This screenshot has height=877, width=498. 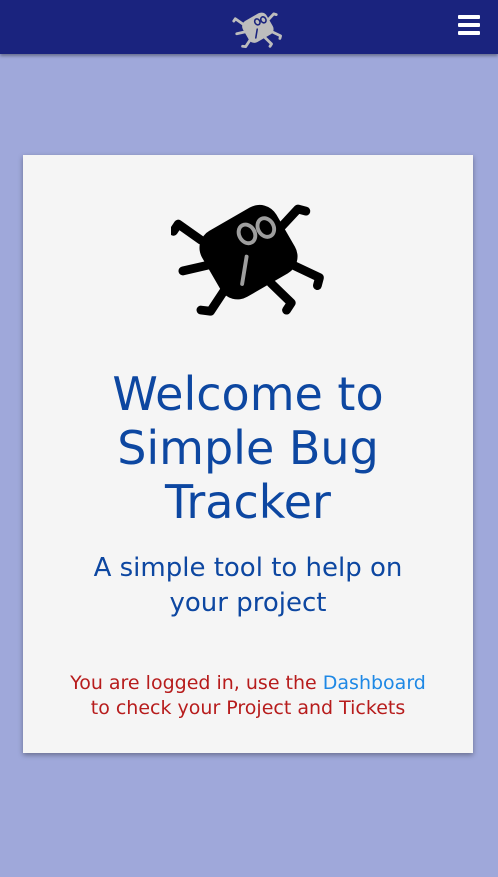 I want to click on subtitle-line: A simple tool to help on, so click(x=248, y=568).